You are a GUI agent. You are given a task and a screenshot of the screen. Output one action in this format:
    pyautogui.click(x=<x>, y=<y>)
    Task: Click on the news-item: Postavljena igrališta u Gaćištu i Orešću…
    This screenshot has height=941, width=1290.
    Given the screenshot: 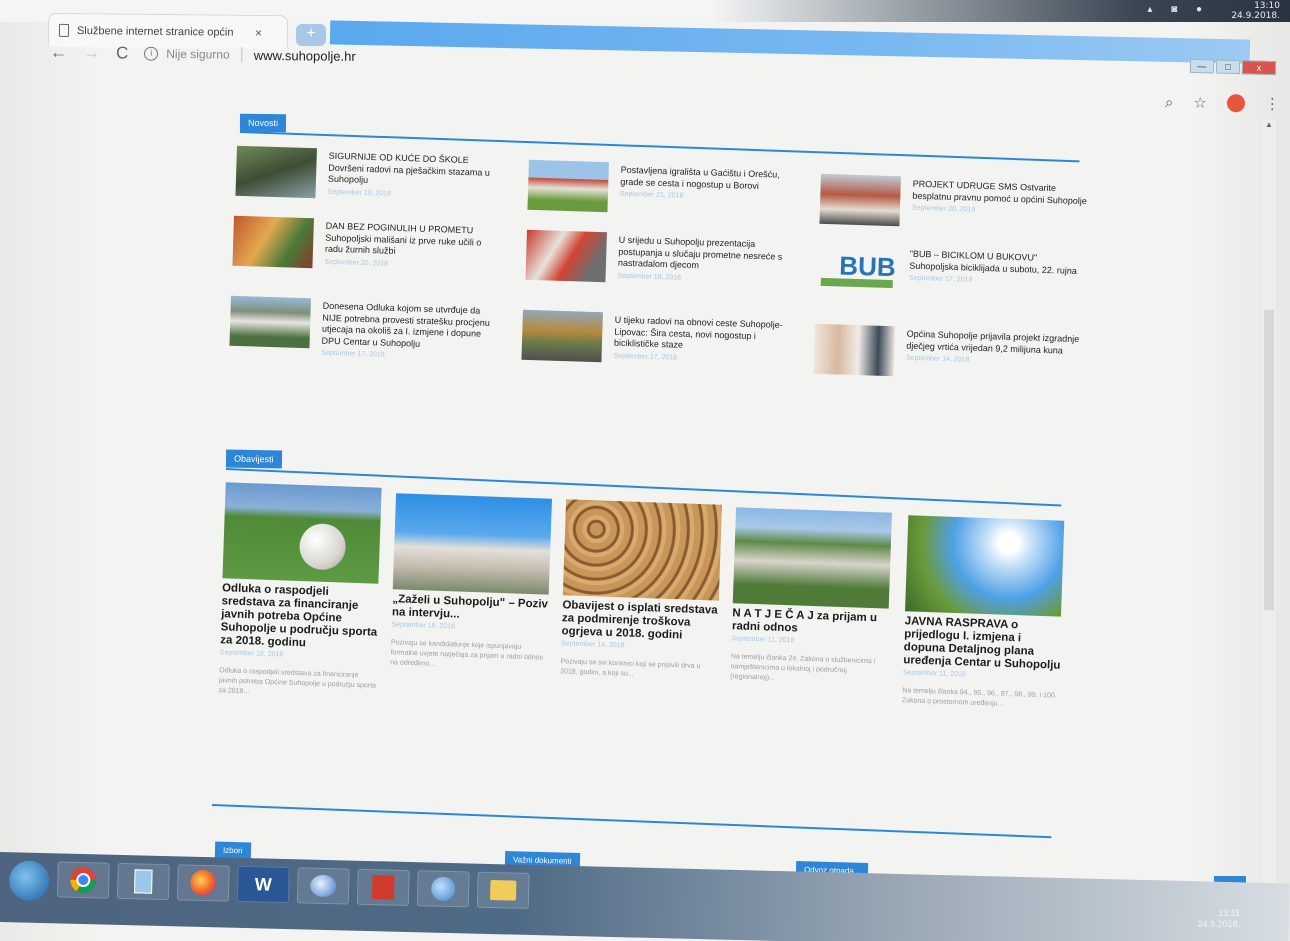 What is the action you would take?
    pyautogui.click(x=663, y=193)
    